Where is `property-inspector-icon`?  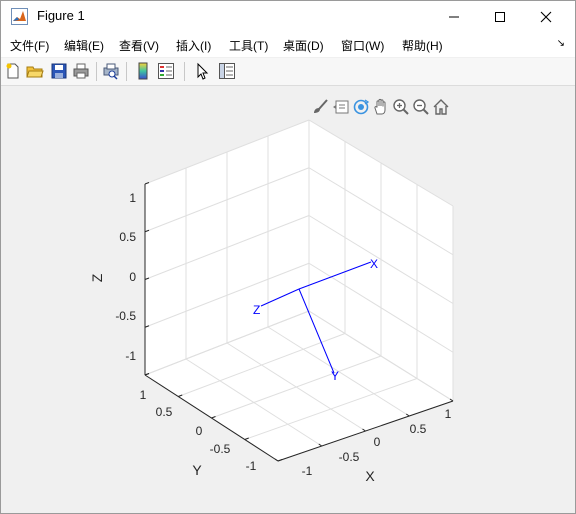 property-inspector-icon is located at coordinates (227, 71).